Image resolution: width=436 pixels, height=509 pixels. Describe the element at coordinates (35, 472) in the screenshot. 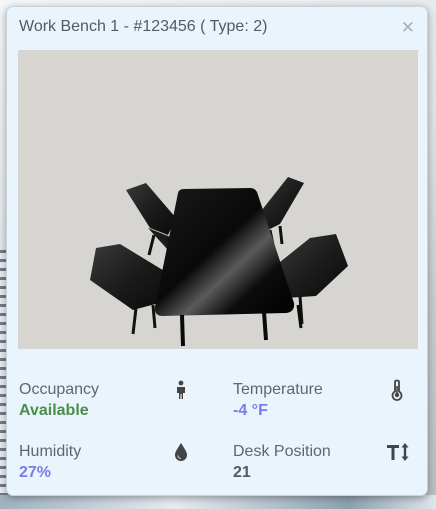

I see `humidity-value: 27%` at that location.